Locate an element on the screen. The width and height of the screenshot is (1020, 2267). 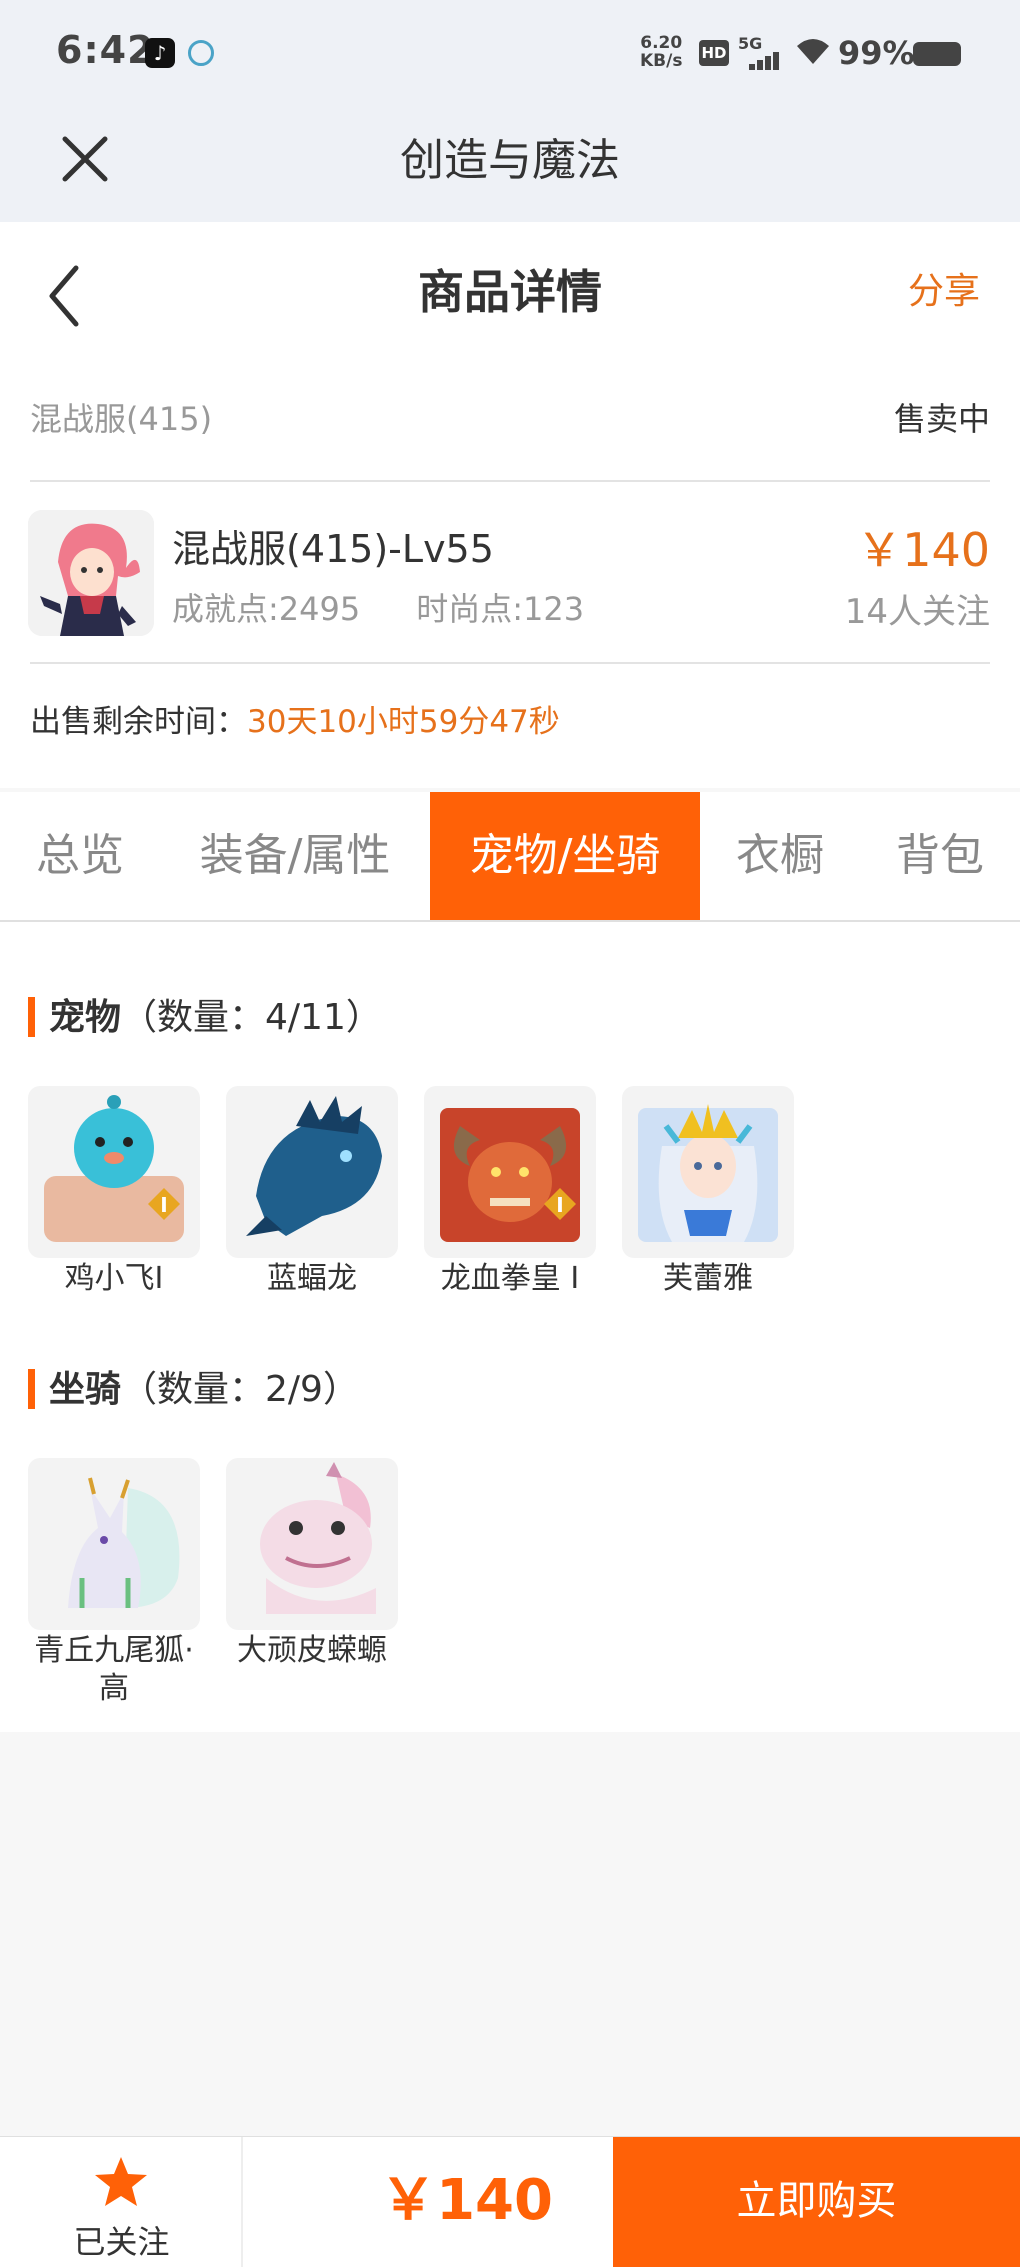
tab-equipment: 装备/属性 is located at coordinates (295, 856).